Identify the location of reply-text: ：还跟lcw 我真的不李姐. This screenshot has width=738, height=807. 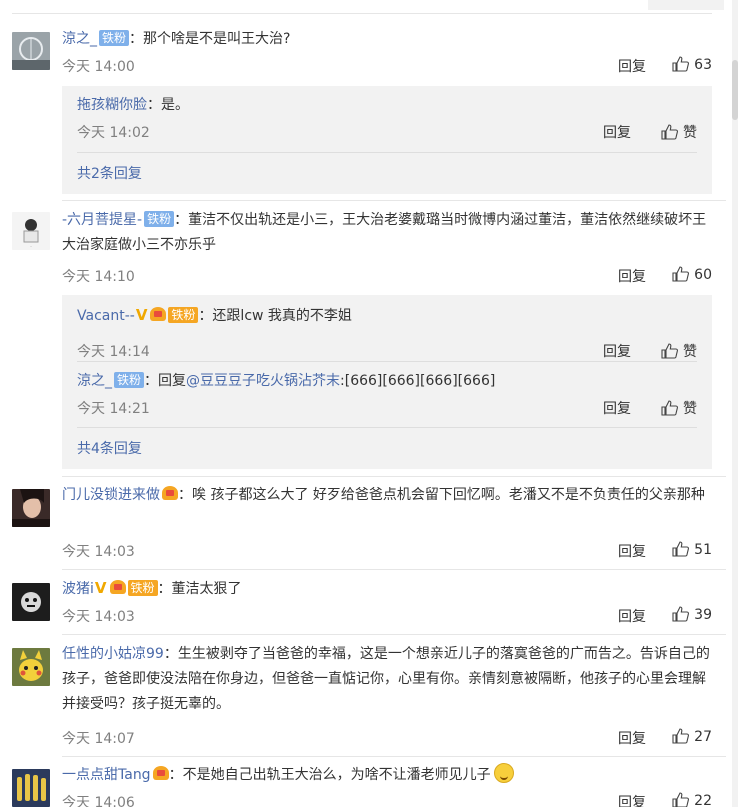
(275, 316).